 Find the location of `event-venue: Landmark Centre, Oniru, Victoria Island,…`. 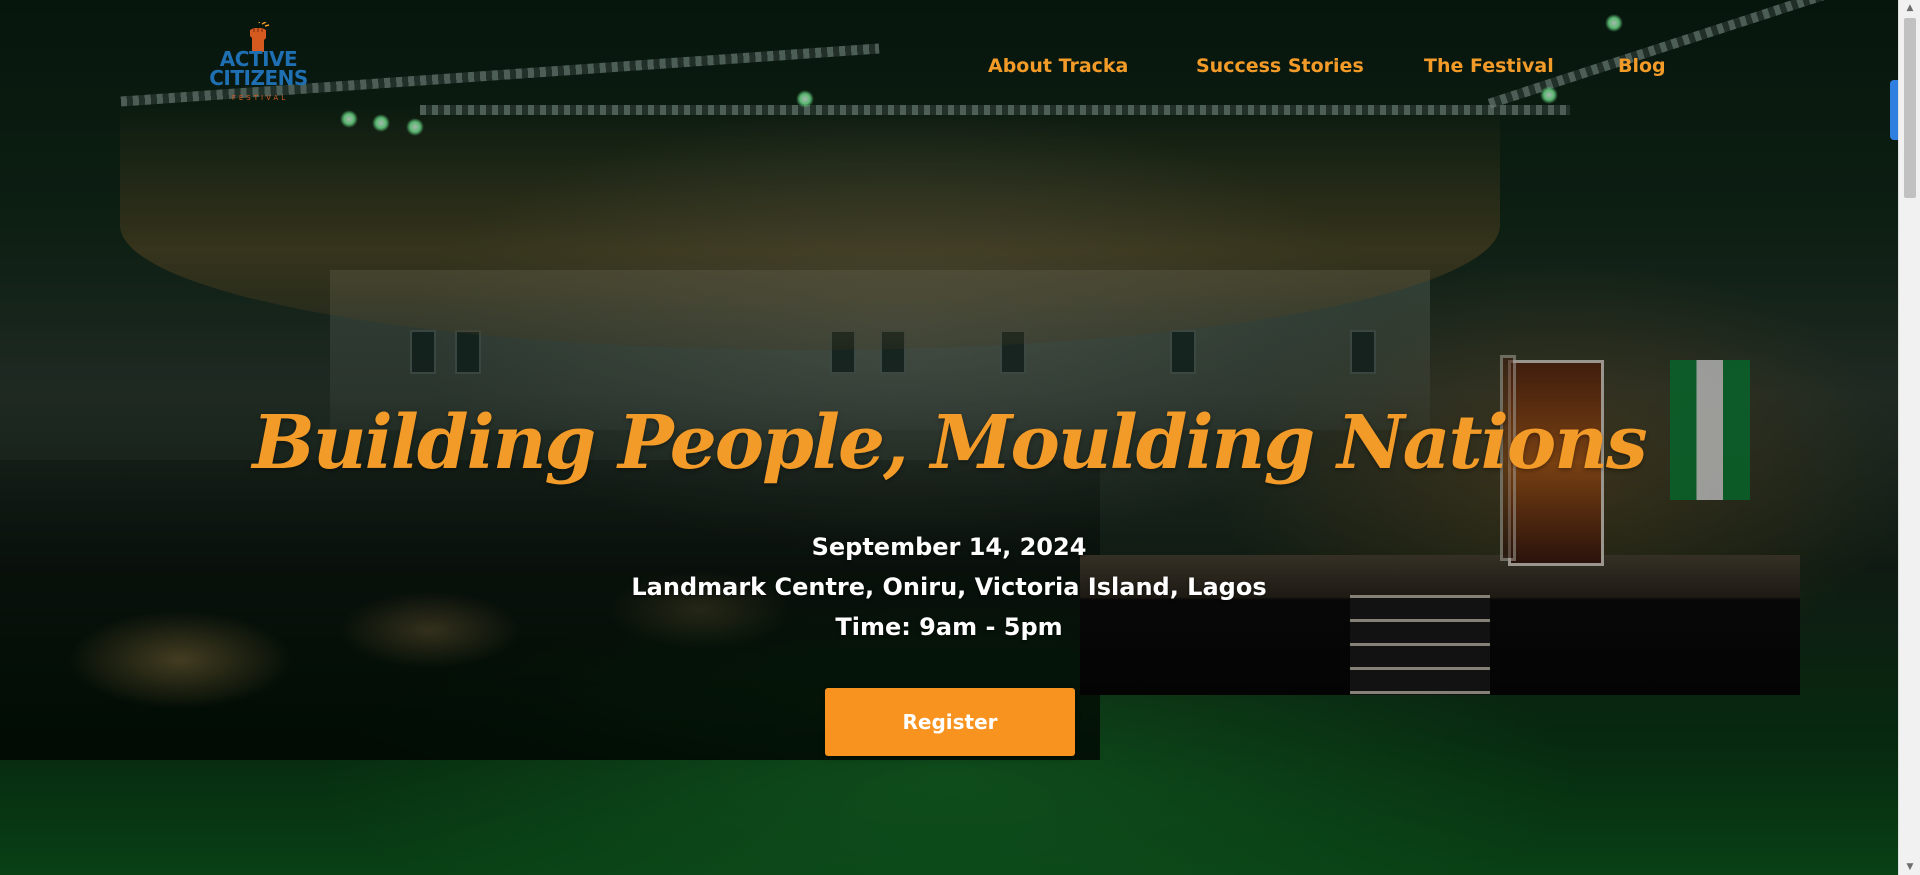

event-venue: Landmark Centre, Oniru, Victoria Island,… is located at coordinates (949, 587).